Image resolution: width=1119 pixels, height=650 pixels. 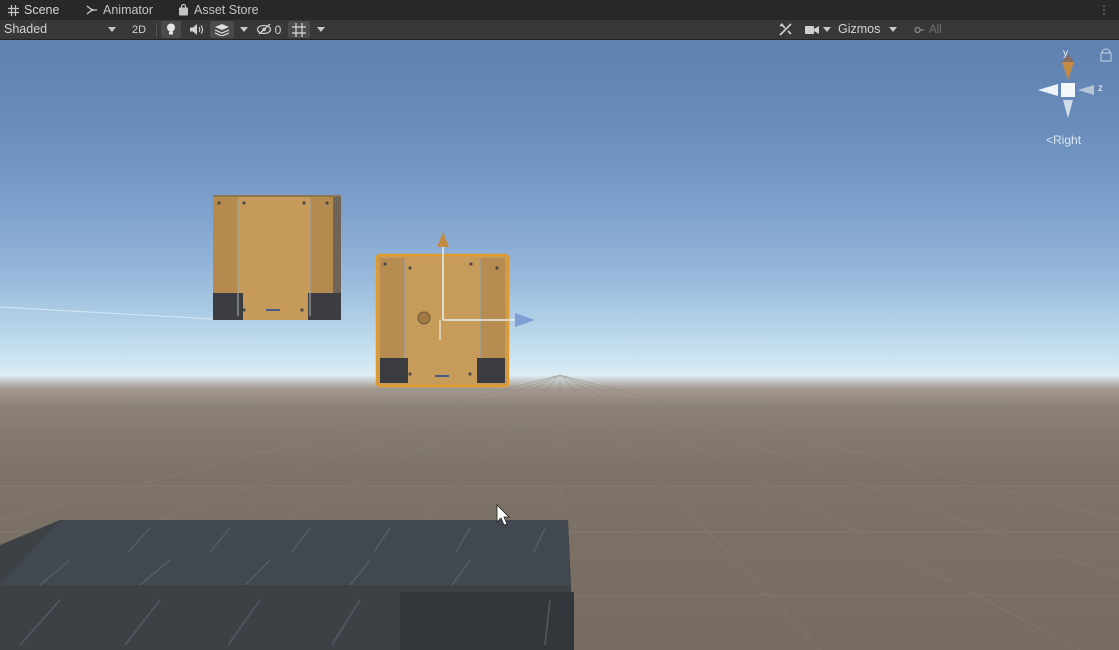 I want to click on lightbulb-icon, so click(x=171, y=29).